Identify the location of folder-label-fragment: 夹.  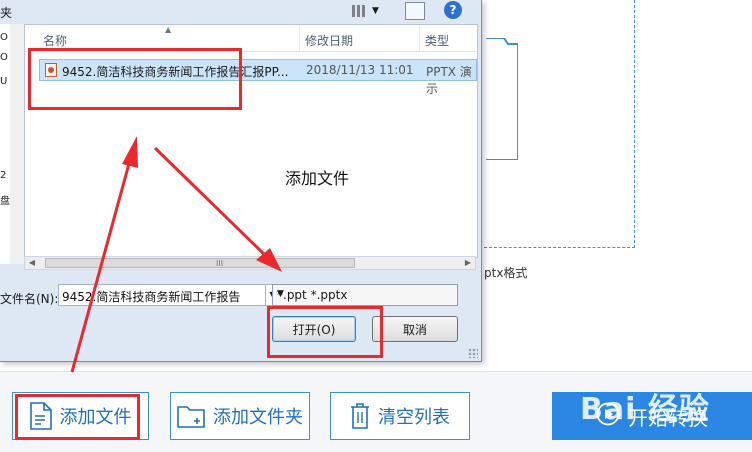
(6, 13).